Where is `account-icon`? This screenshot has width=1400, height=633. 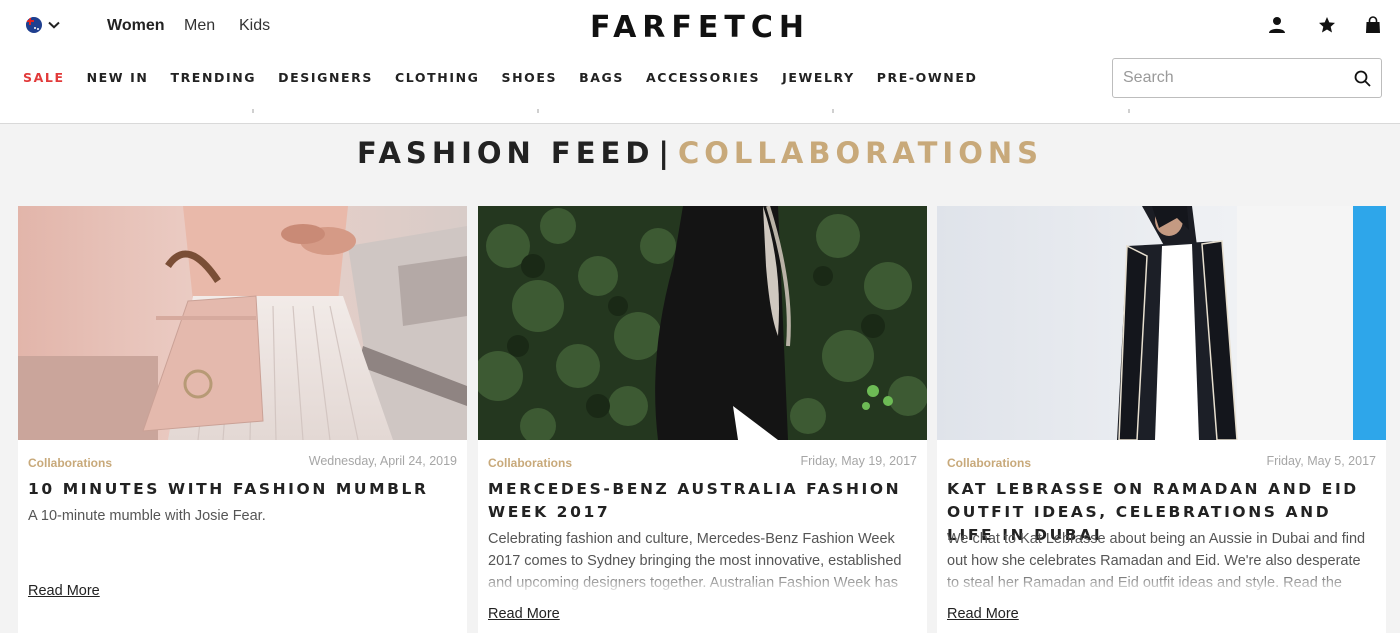
account-icon is located at coordinates (1277, 25).